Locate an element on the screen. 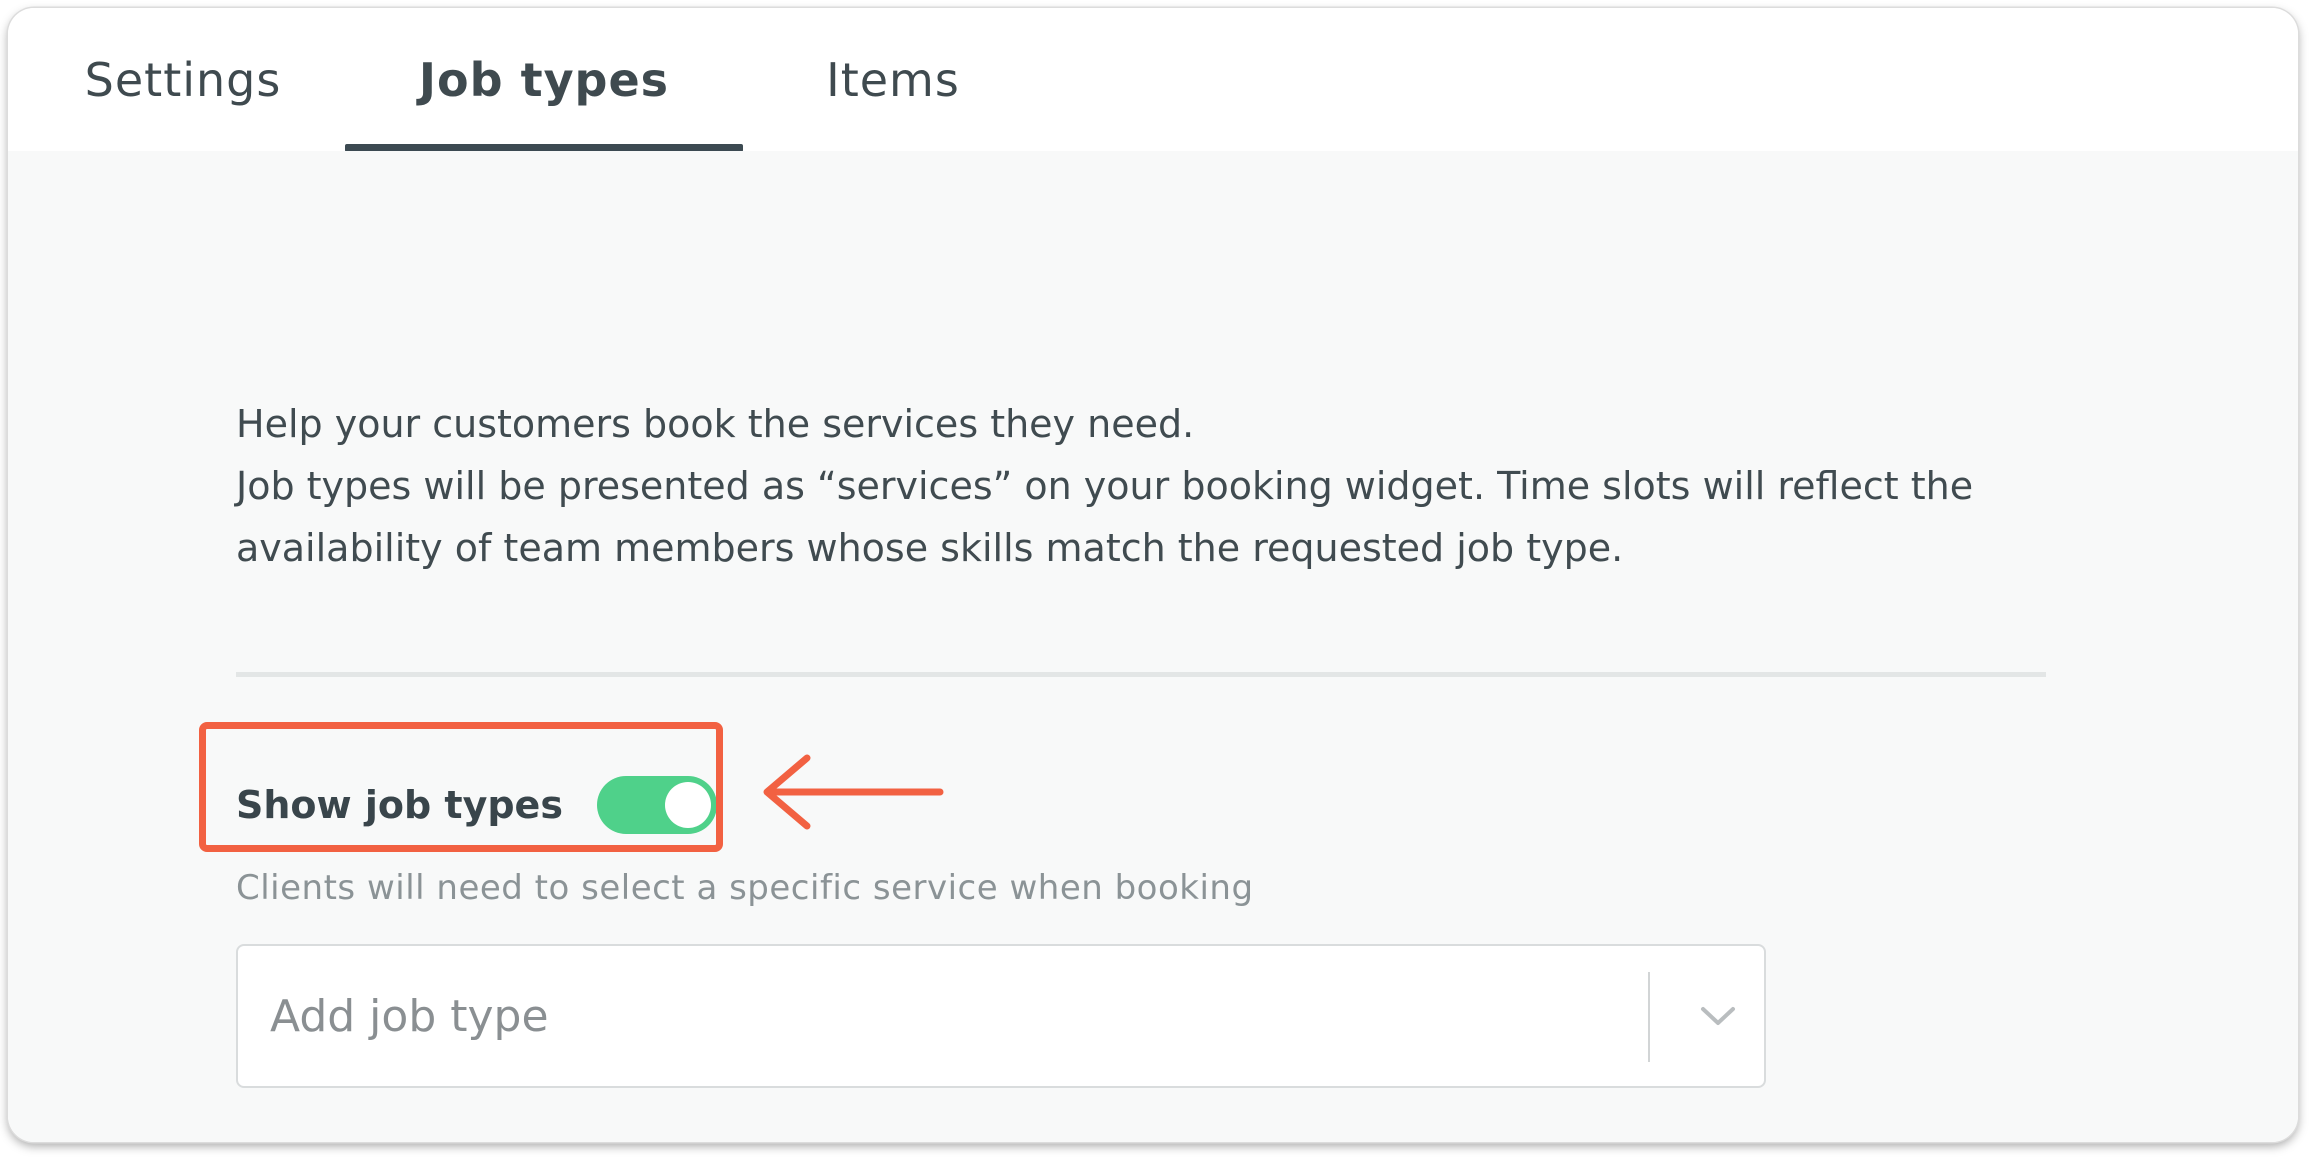 The height and width of the screenshot is (1158, 2314). show-job-types-toggle is located at coordinates (656, 805).